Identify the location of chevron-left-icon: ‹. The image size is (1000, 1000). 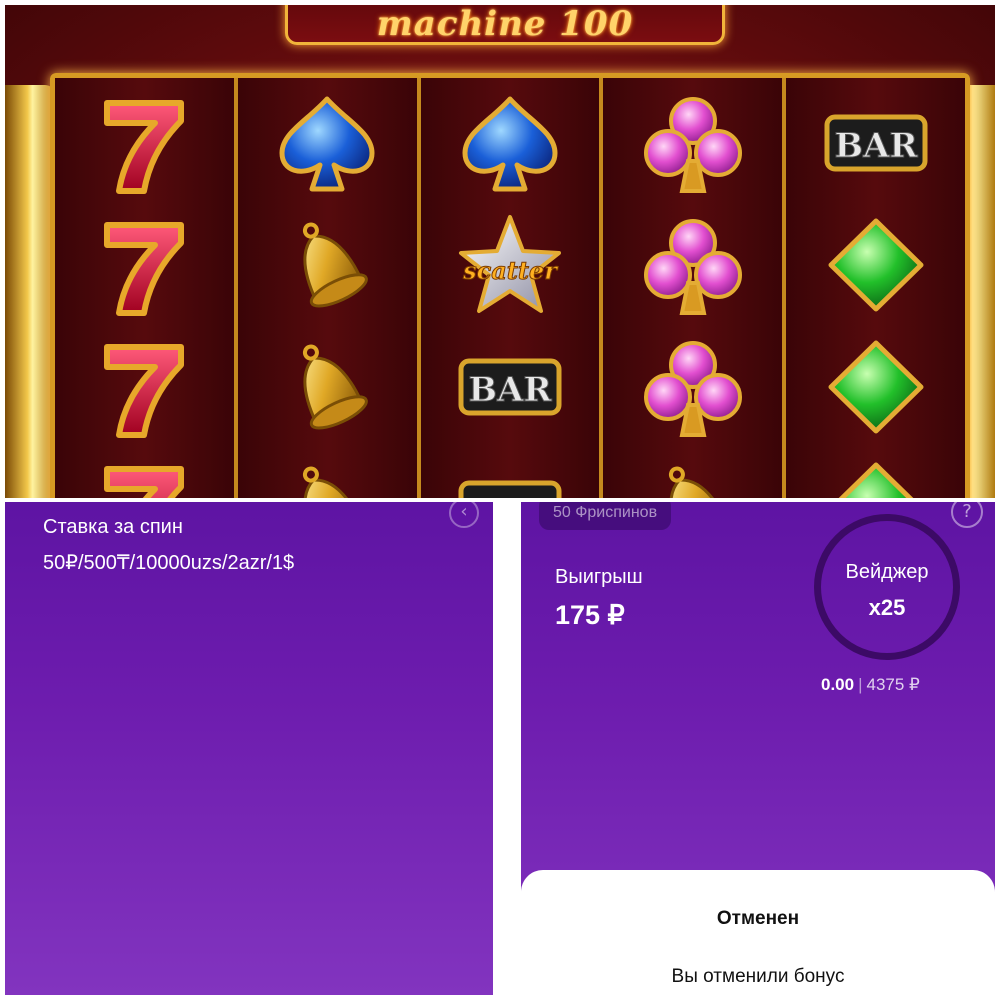
(464, 515).